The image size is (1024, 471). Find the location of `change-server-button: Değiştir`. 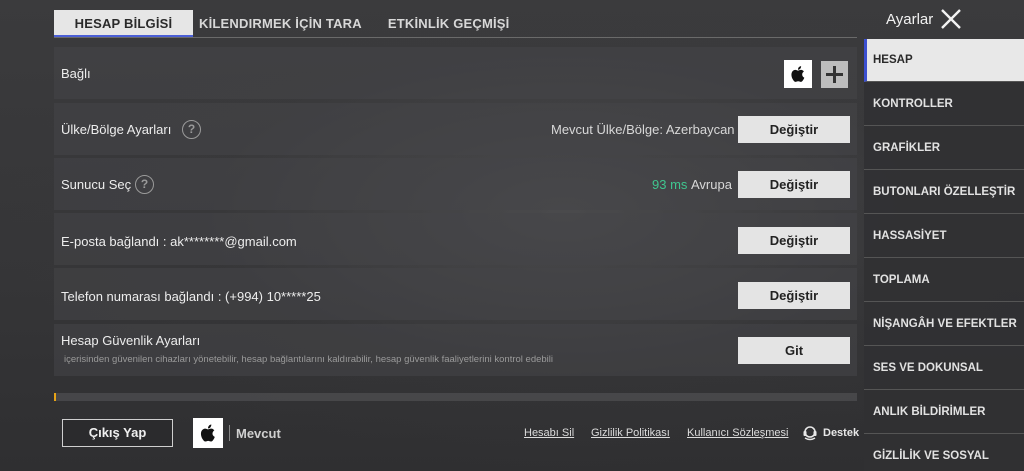

change-server-button: Değiştir is located at coordinates (794, 184).